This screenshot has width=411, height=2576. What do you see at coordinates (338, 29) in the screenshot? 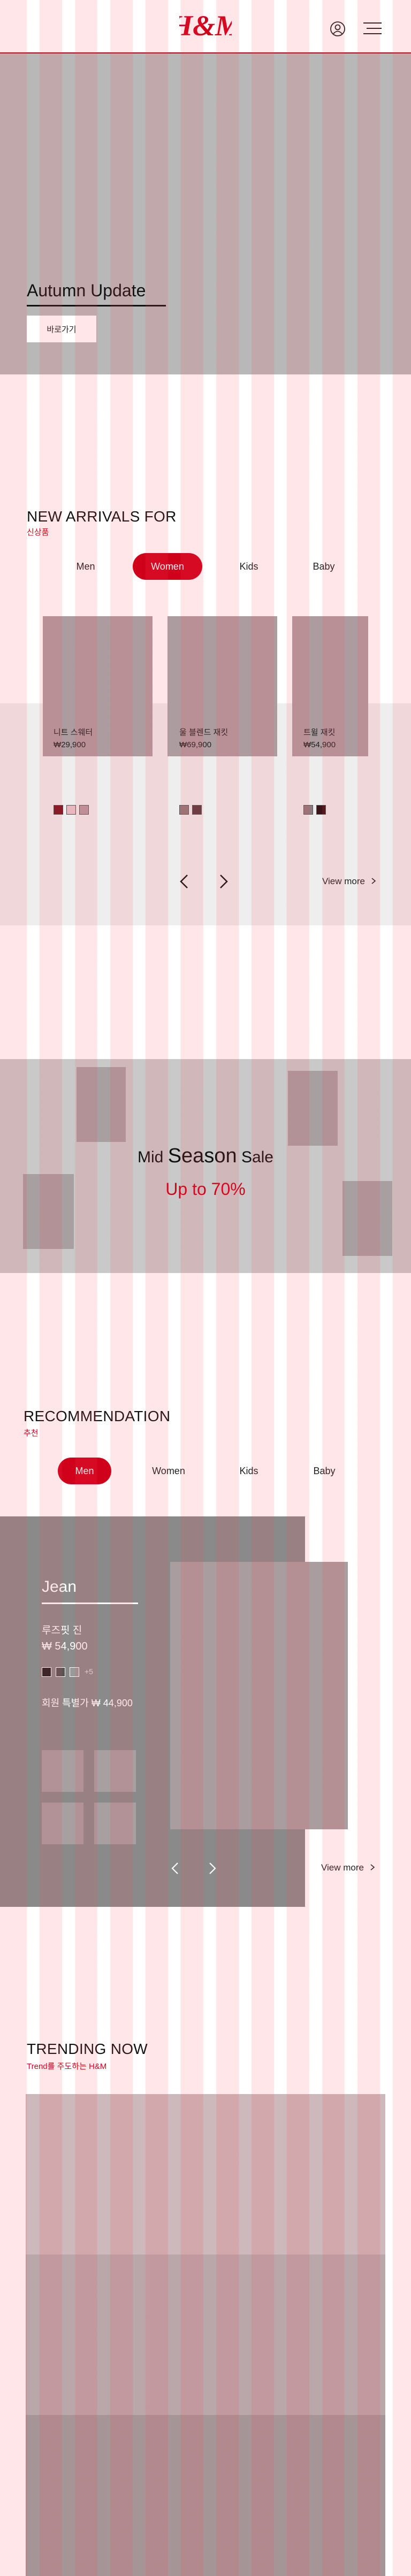
I see `account-icon` at bounding box center [338, 29].